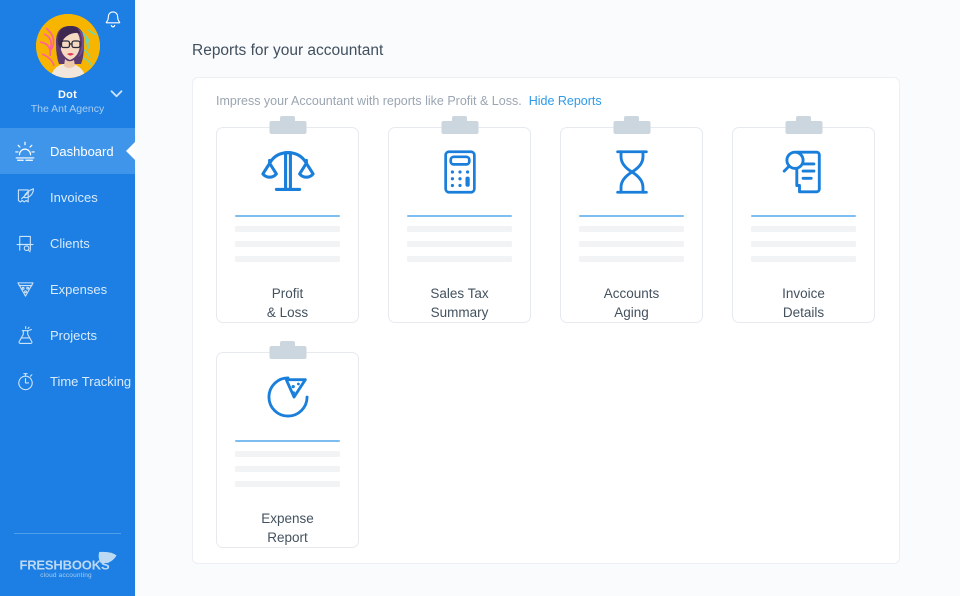  I want to click on hide-reports-link: Hide Reports, so click(565, 101).